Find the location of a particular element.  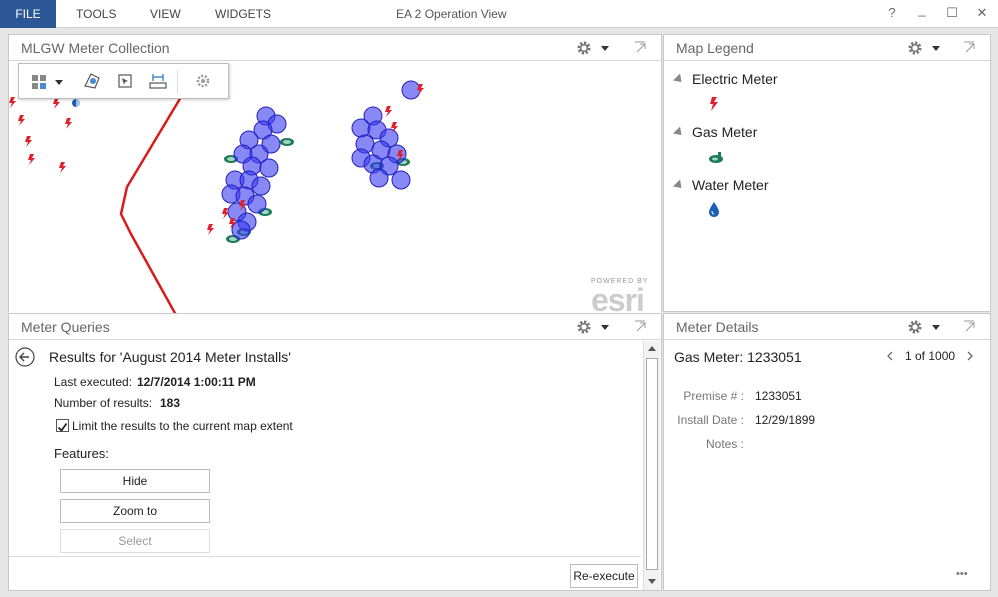

meter-cluster-right is located at coordinates (387, 135).